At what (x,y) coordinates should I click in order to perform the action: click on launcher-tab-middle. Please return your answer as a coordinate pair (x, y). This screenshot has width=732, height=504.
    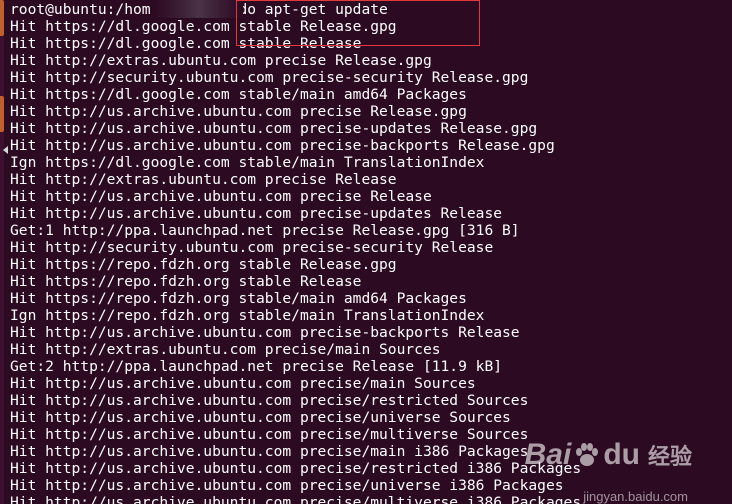
    Looking at the image, I should click on (2, 114).